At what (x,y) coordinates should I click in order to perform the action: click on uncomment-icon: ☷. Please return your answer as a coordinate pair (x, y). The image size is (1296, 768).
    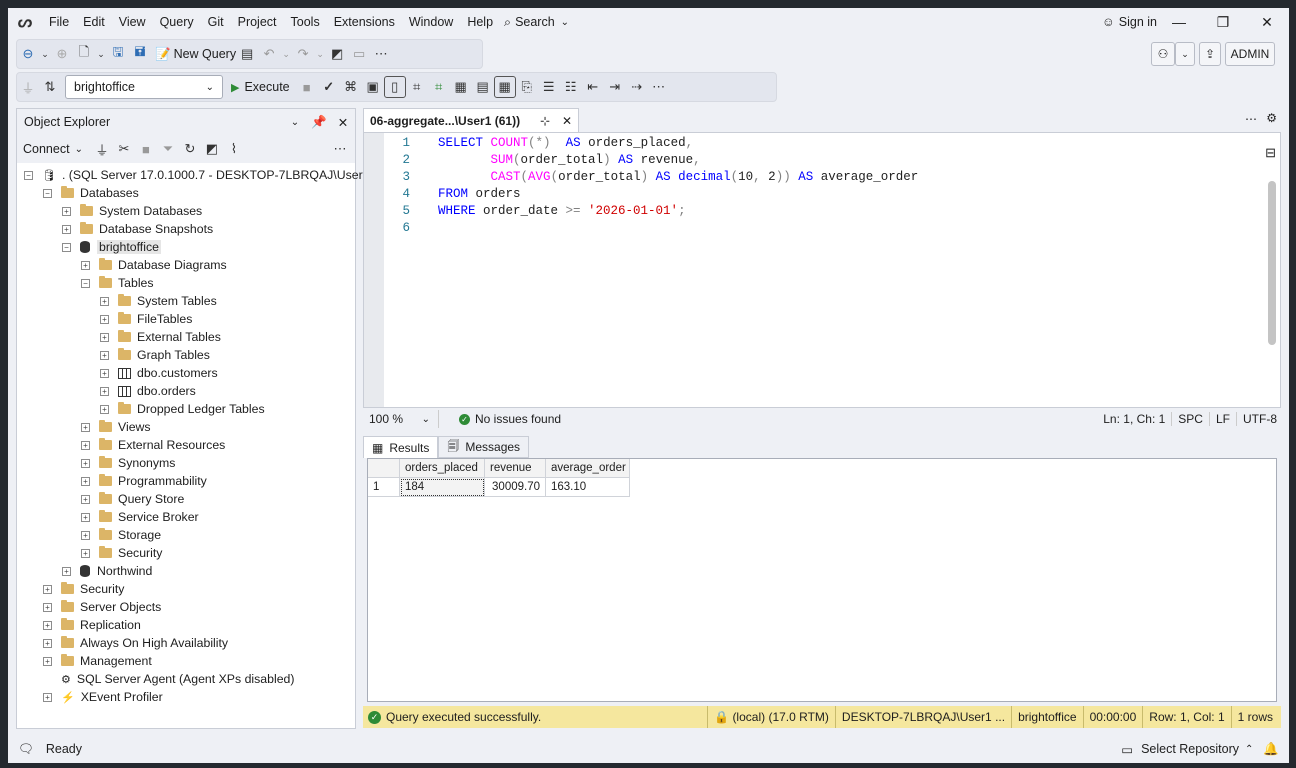
    Looking at the image, I should click on (571, 87).